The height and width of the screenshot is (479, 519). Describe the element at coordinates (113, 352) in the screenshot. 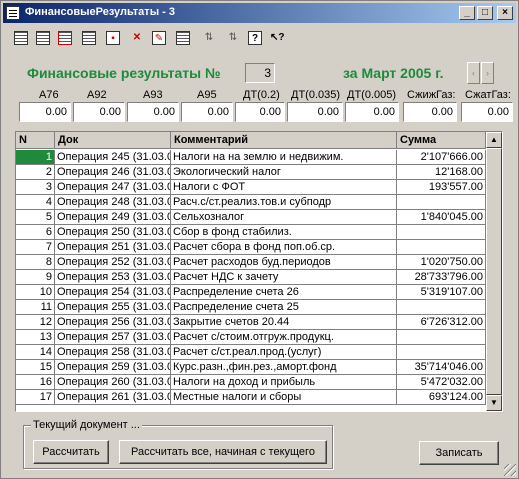

I see `cell-doc: Операция 258 (31.03.0` at that location.